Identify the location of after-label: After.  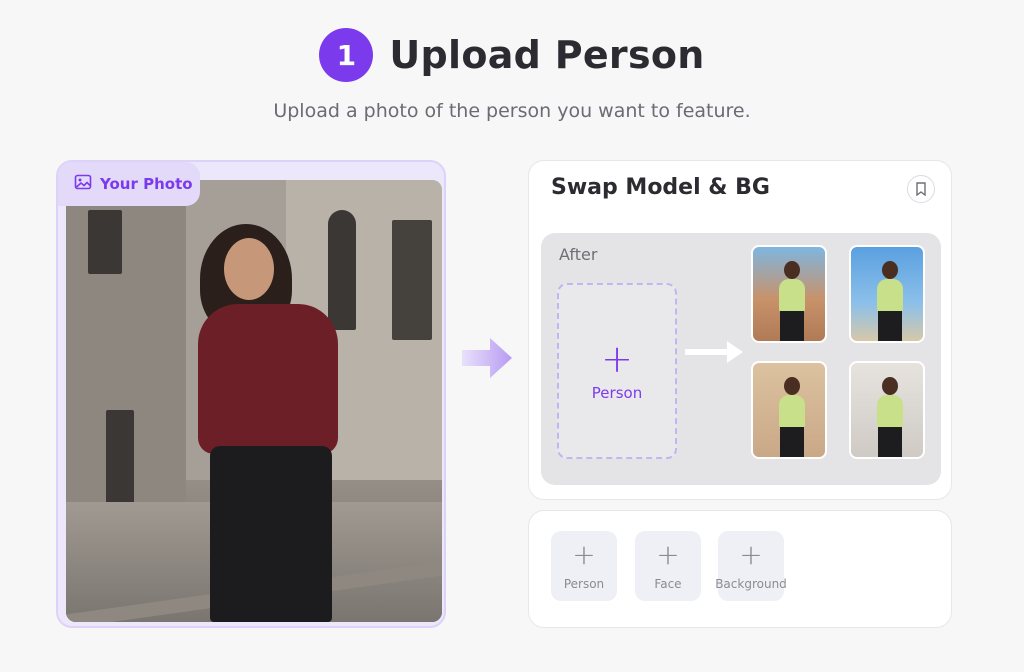
(578, 254).